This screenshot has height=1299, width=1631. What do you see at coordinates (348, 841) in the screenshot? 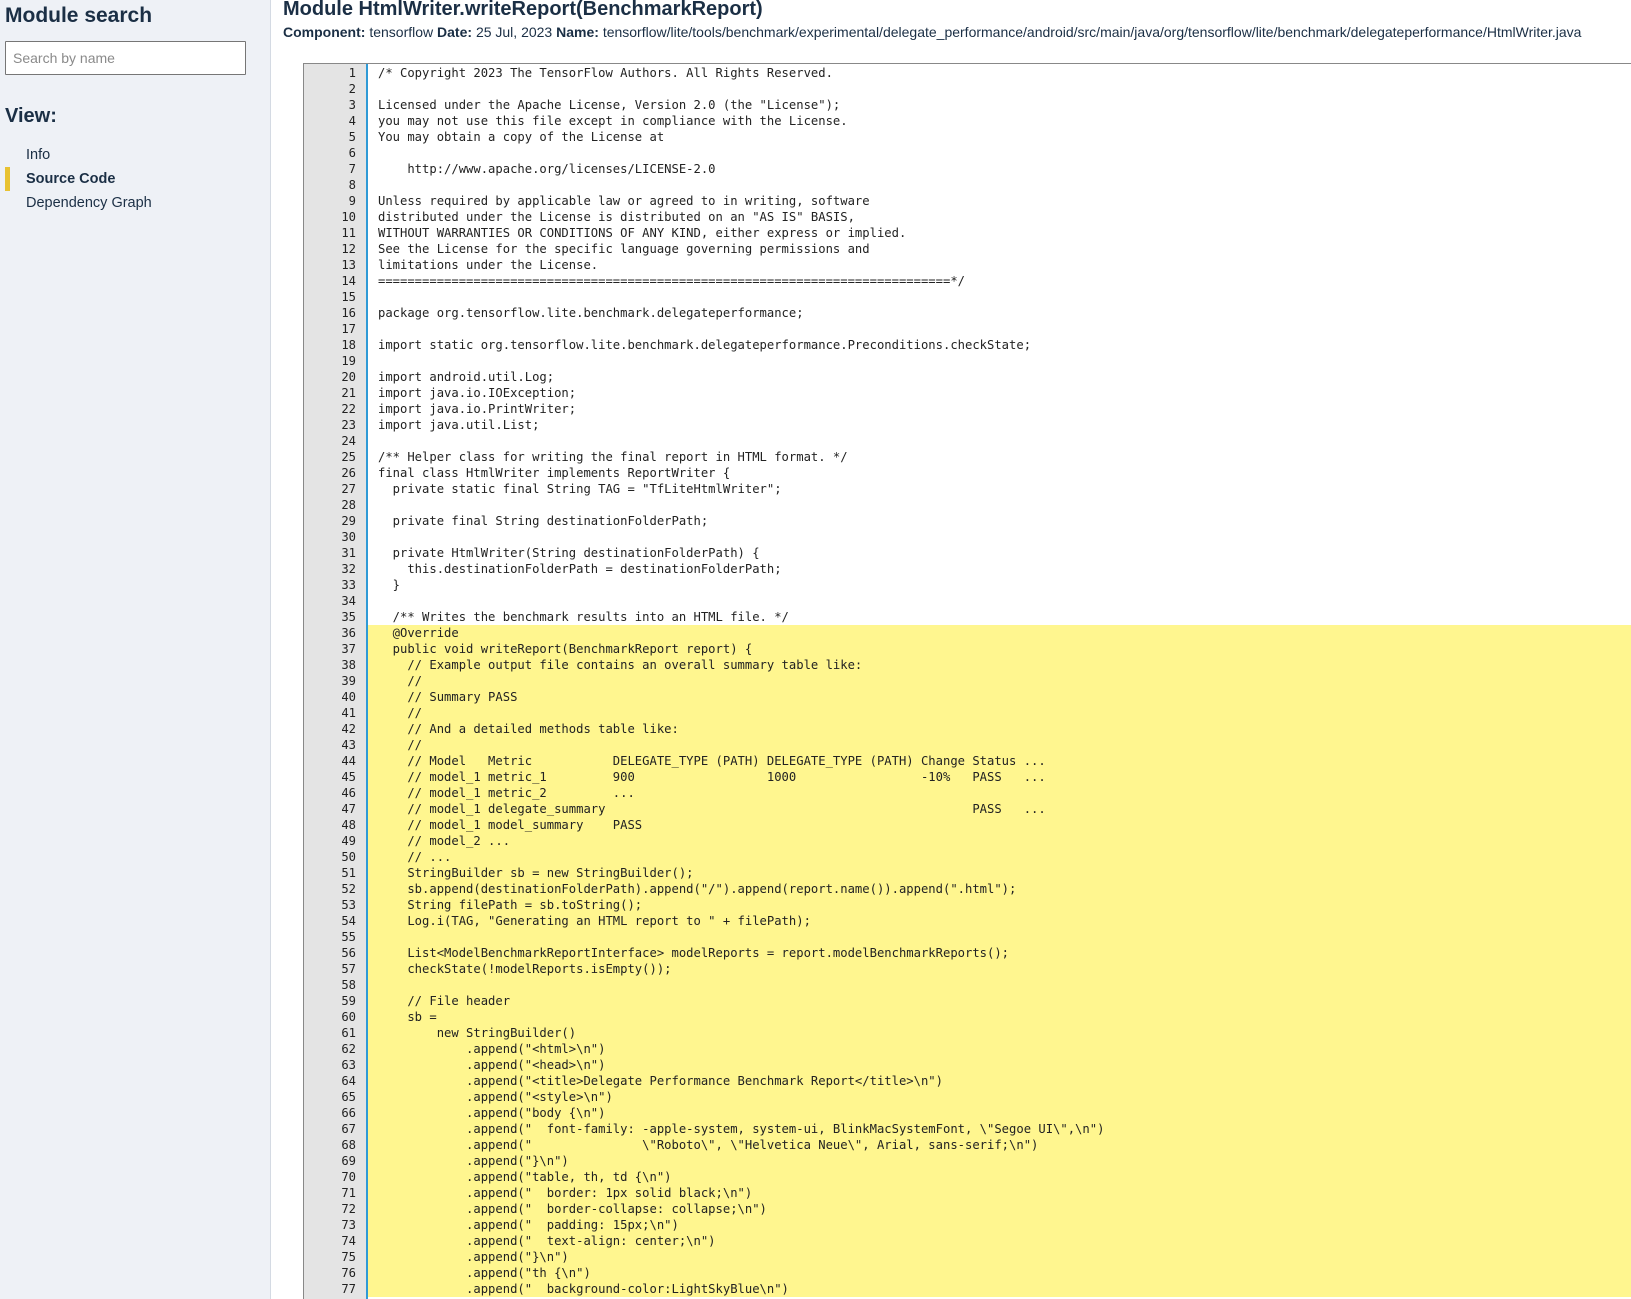
I see `line-number: 49` at bounding box center [348, 841].